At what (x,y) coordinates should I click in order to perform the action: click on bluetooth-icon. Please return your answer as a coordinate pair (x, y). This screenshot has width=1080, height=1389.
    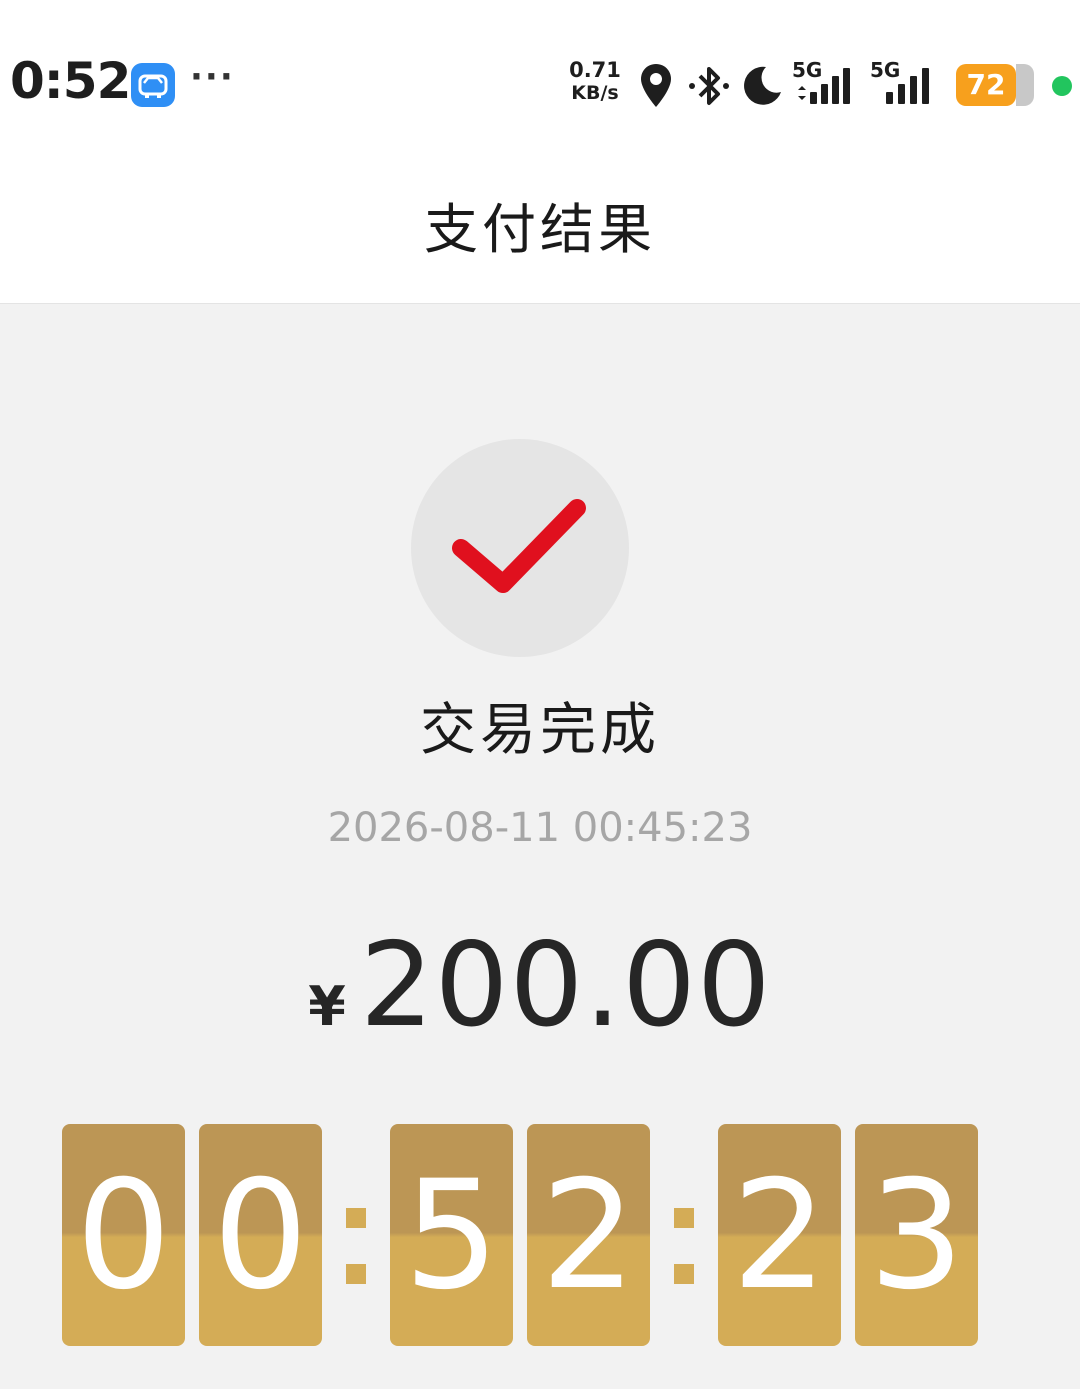
    Looking at the image, I should click on (709, 88).